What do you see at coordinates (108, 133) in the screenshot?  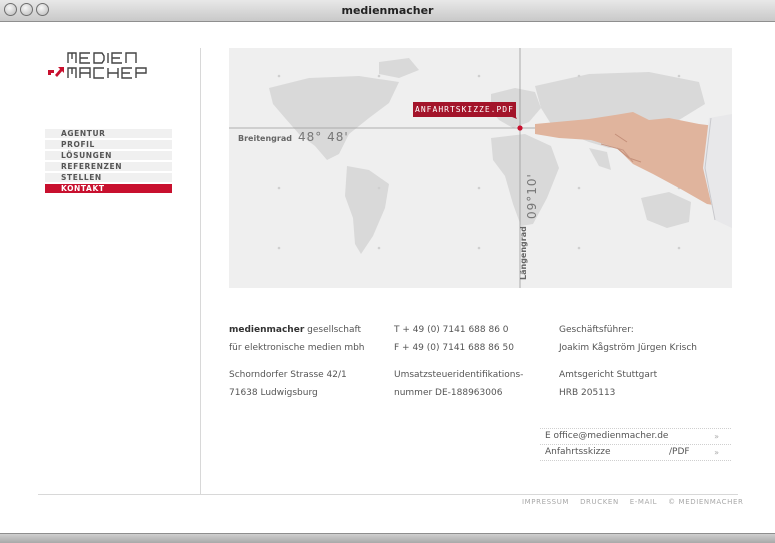 I see `nav-item-agentur: AGENTUR` at bounding box center [108, 133].